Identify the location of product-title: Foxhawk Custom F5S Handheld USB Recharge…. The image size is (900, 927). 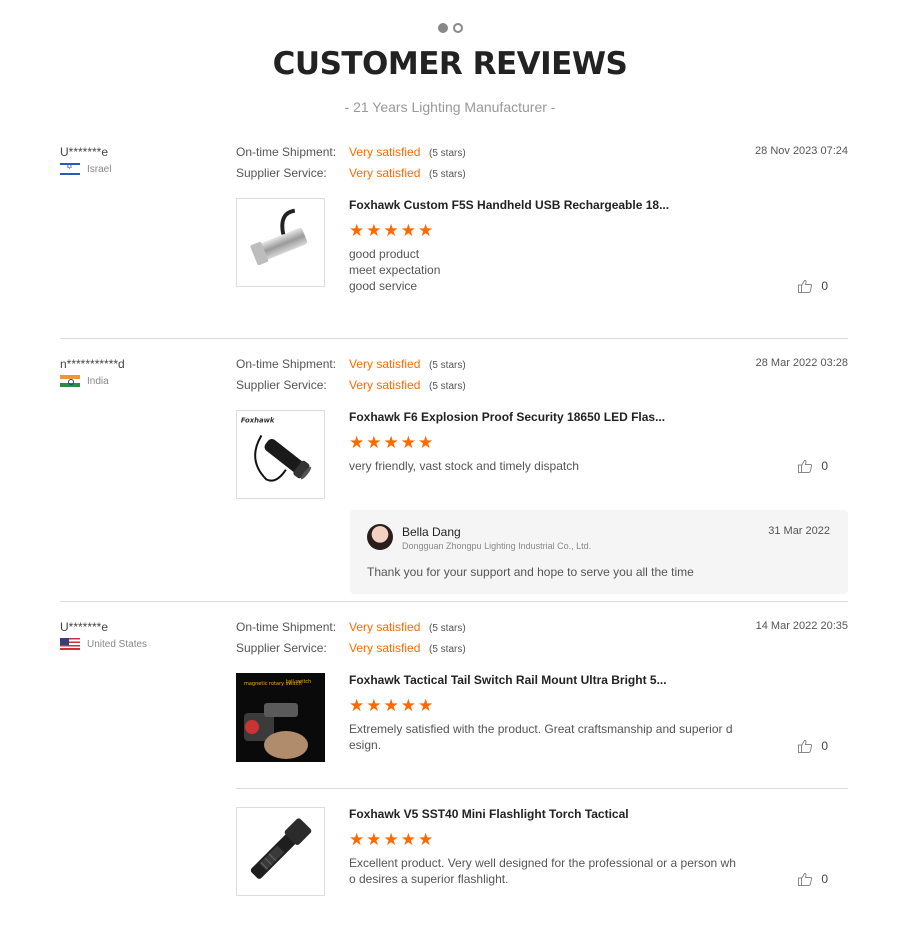
(509, 205).